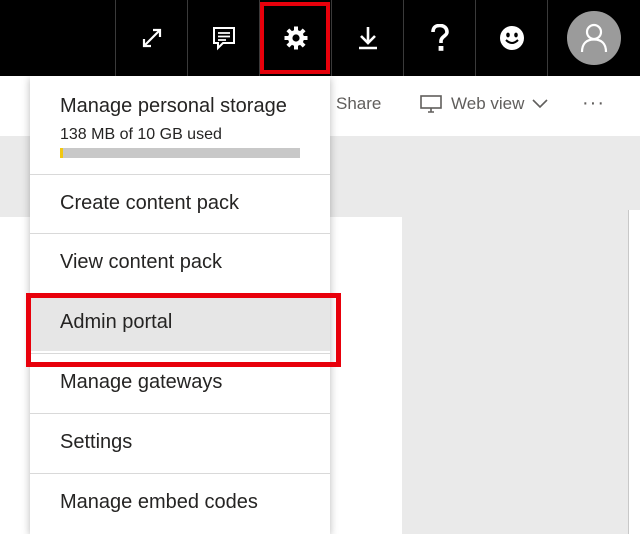 The image size is (640, 534). I want to click on storage-usage-fill, so click(61, 153).